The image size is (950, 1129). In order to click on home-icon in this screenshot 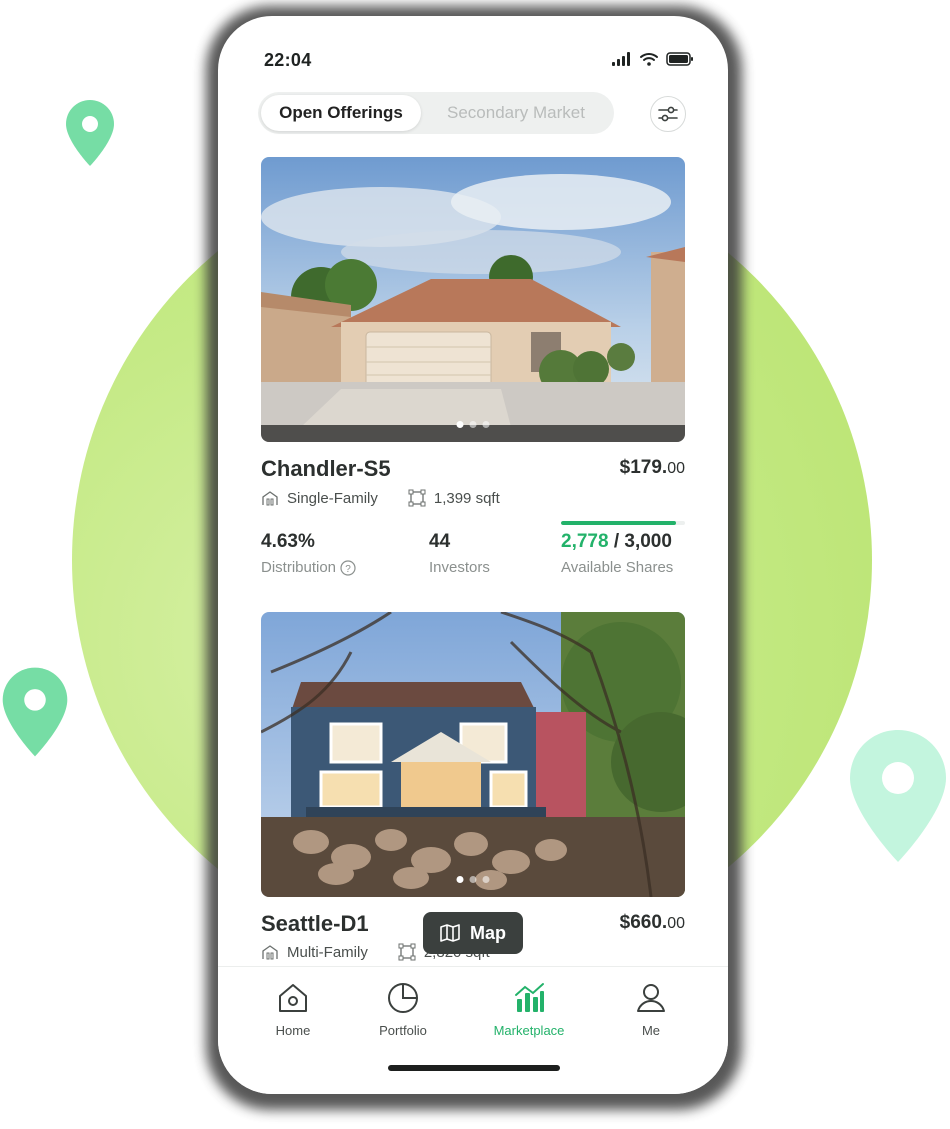, I will do `click(293, 998)`.